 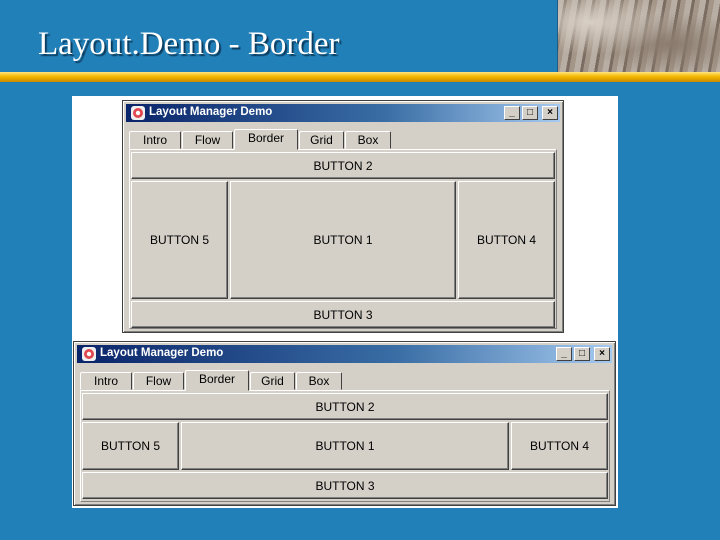 What do you see at coordinates (638, 37) in the screenshot?
I see `header-photo` at bounding box center [638, 37].